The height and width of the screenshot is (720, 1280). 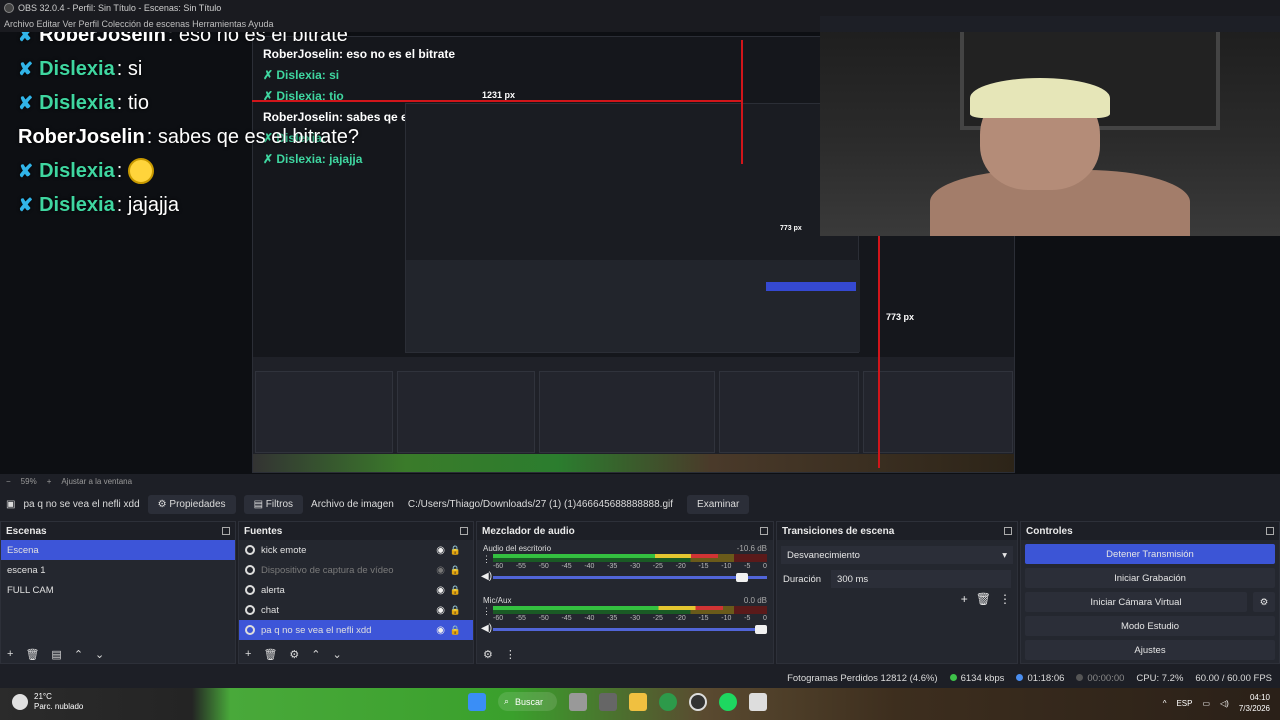 What do you see at coordinates (129, 68) in the screenshot?
I see `chat-text: : si` at bounding box center [129, 68].